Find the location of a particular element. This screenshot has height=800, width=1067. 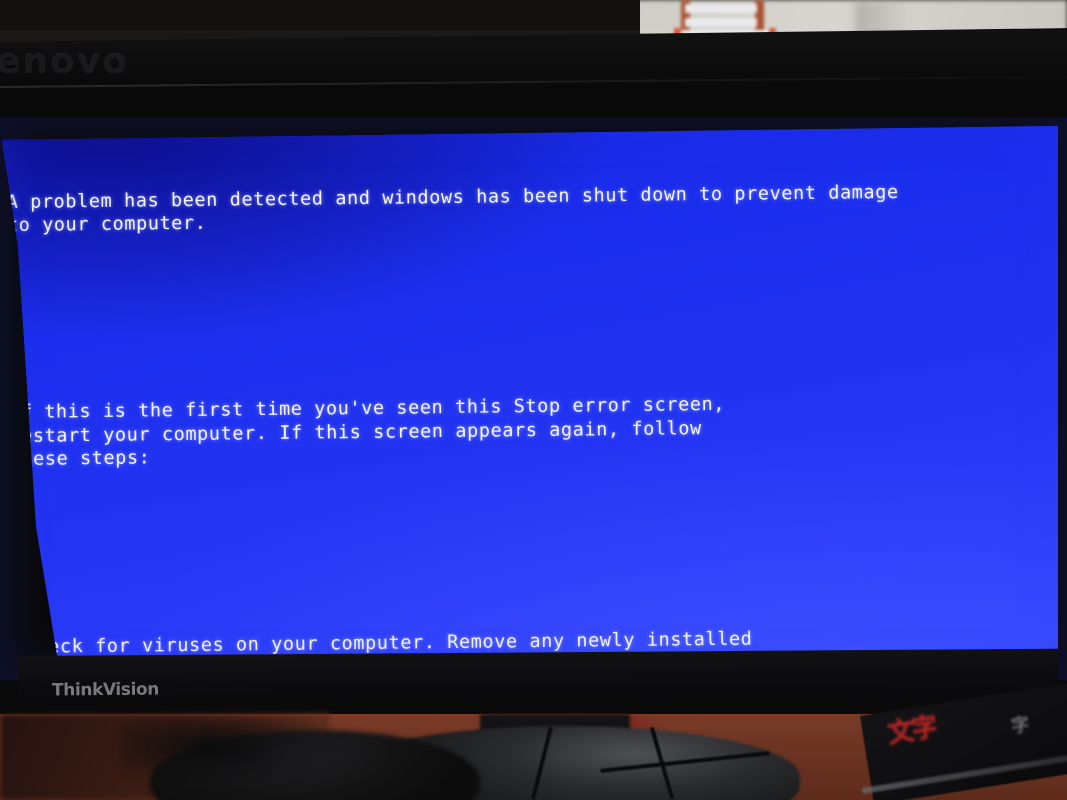

thinkvision-logo: ThinkVision is located at coordinates (105, 690).